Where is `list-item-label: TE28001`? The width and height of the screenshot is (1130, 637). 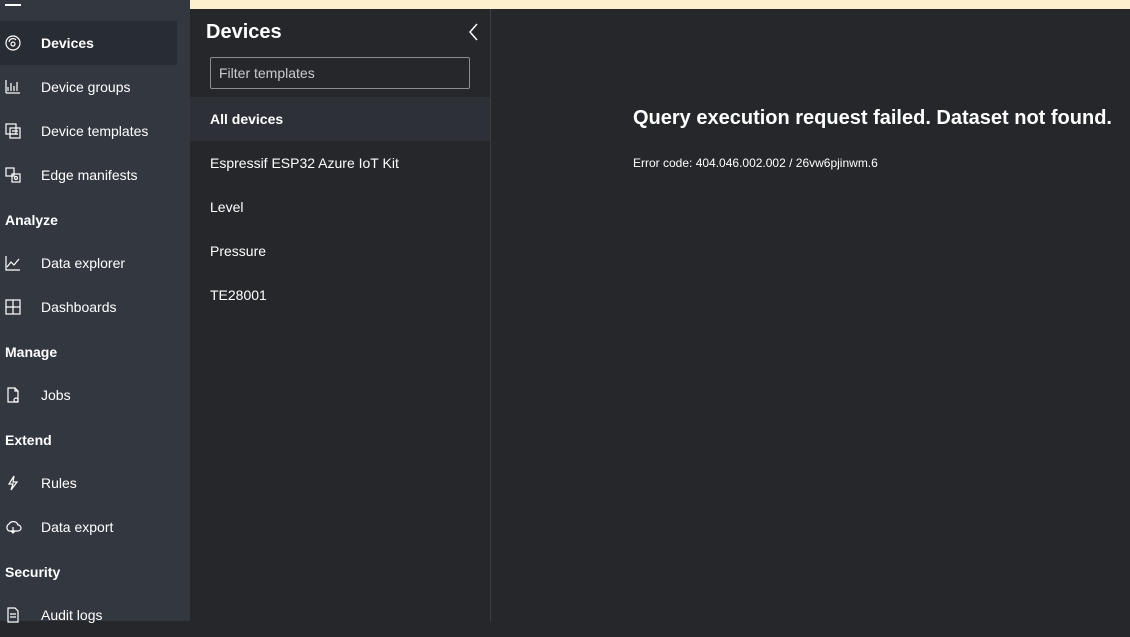 list-item-label: TE28001 is located at coordinates (238, 295).